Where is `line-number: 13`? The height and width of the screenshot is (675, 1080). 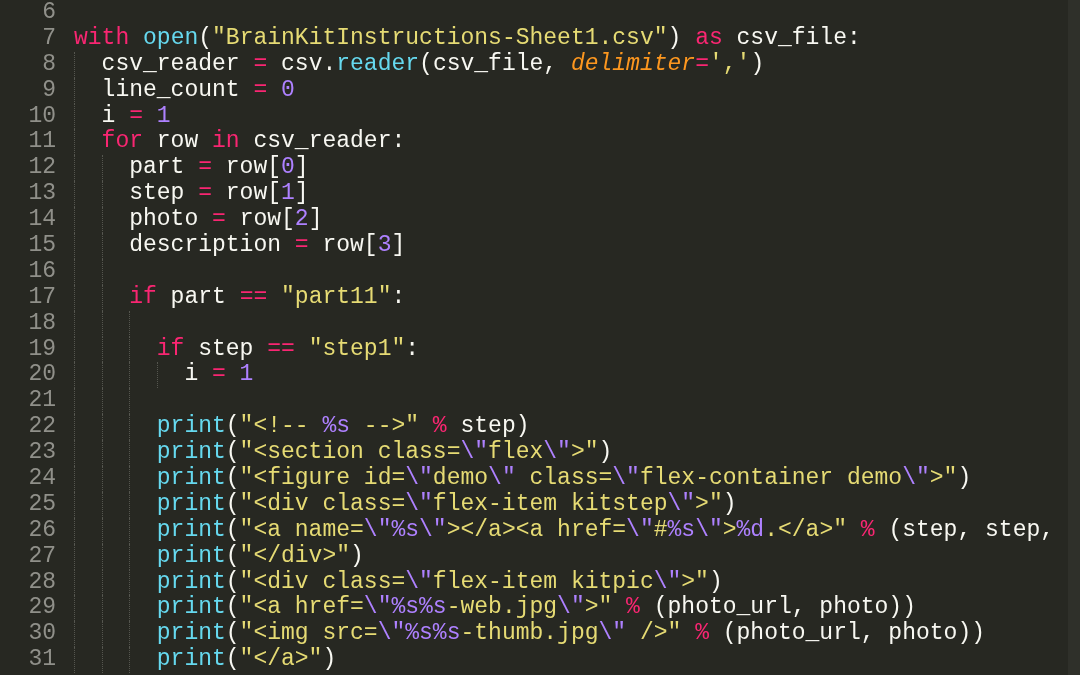 line-number: 13 is located at coordinates (41, 194).